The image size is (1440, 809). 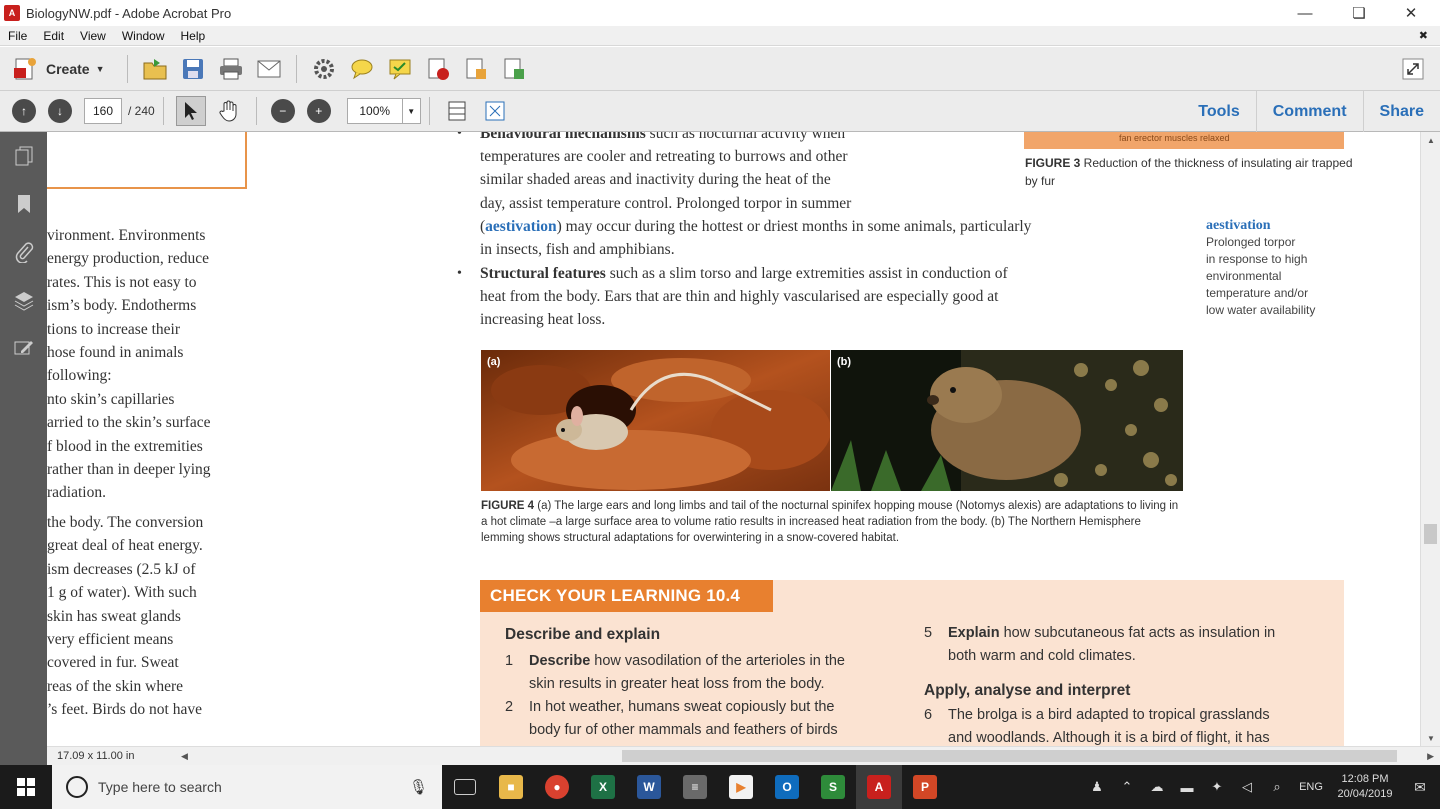 What do you see at coordinates (193, 36) in the screenshot?
I see `menu-help: Help` at bounding box center [193, 36].